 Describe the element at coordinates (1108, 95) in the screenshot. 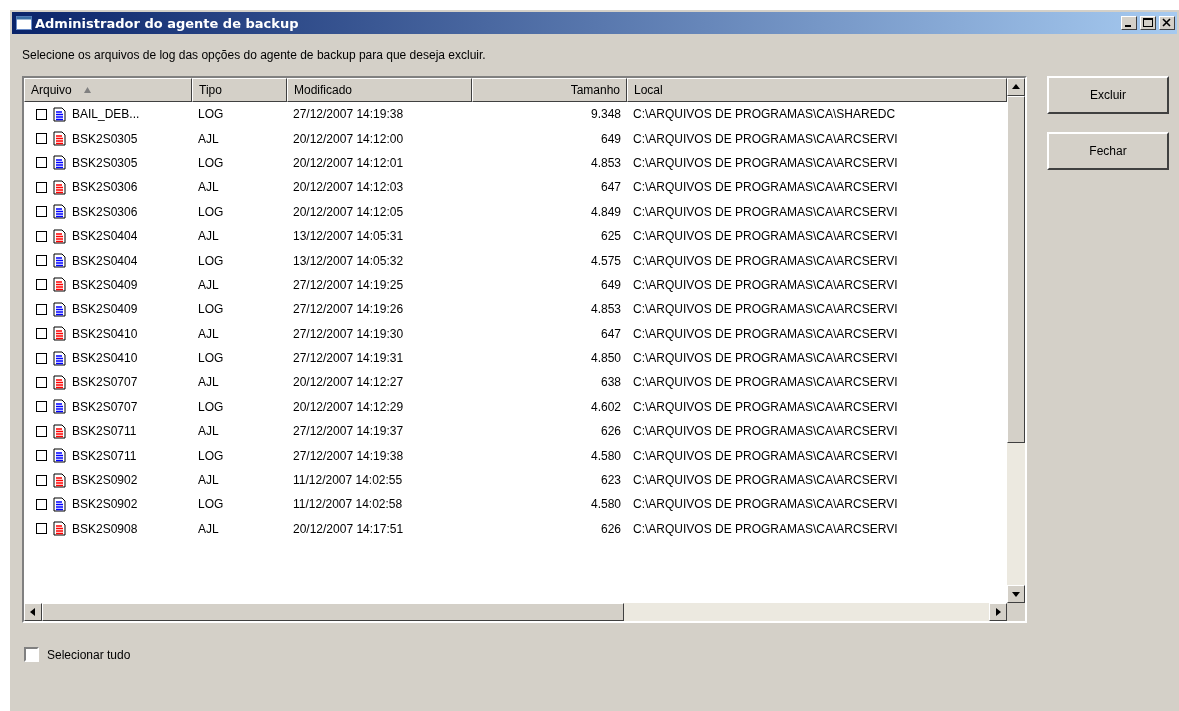

I see `delete-button: Excluir` at that location.